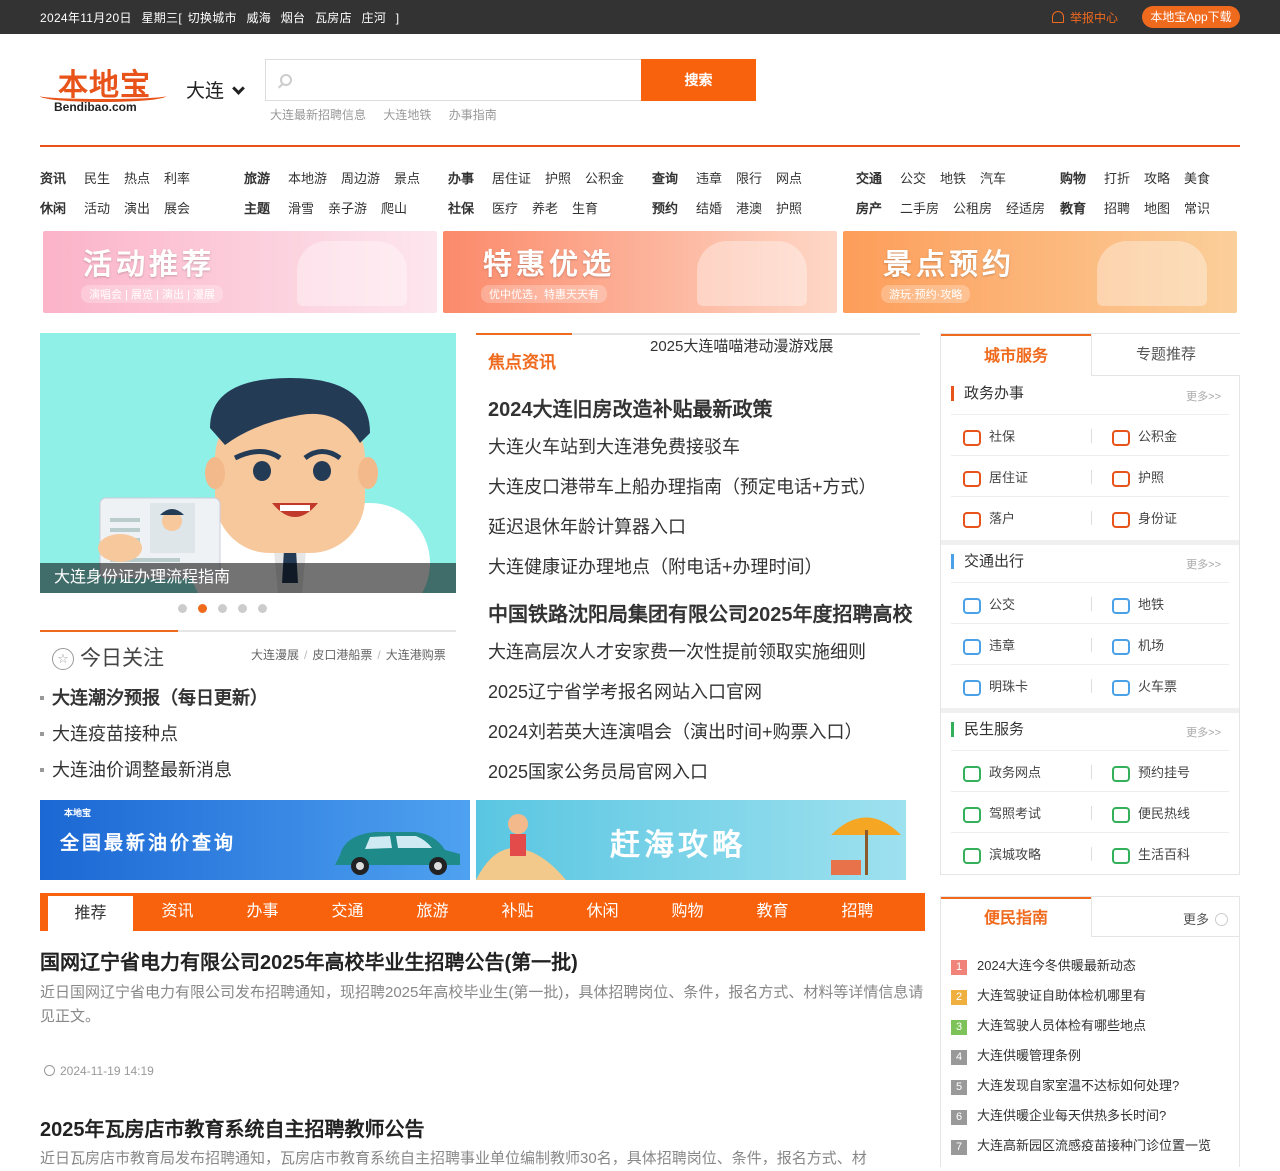 The height and width of the screenshot is (1171, 1280). What do you see at coordinates (1138, 604) in the screenshot?
I see `service-item: 地铁` at bounding box center [1138, 604].